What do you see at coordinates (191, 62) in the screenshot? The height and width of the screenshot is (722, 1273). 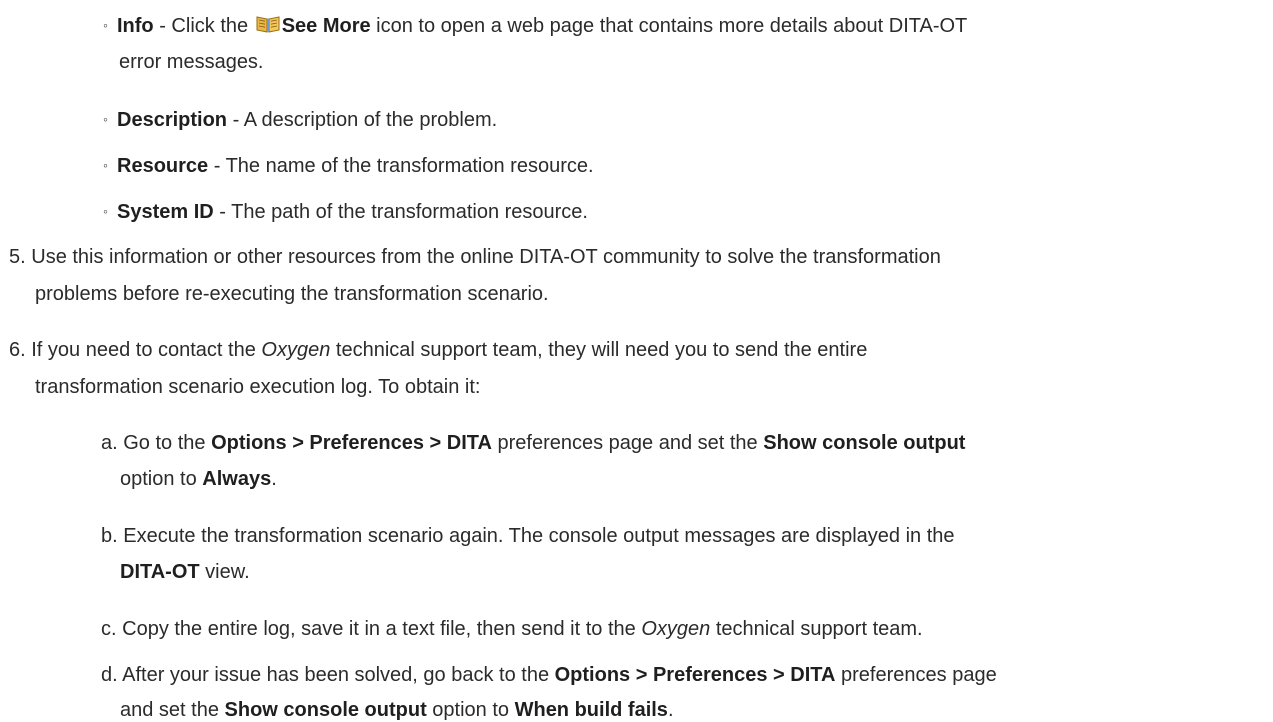 I see `list-item-info-cont: error messages.` at bounding box center [191, 62].